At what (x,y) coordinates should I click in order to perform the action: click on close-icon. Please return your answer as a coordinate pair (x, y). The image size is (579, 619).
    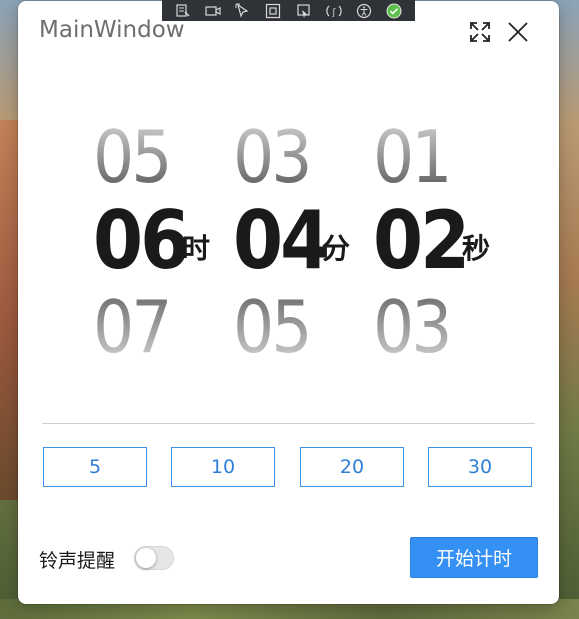
    Looking at the image, I should click on (518, 32).